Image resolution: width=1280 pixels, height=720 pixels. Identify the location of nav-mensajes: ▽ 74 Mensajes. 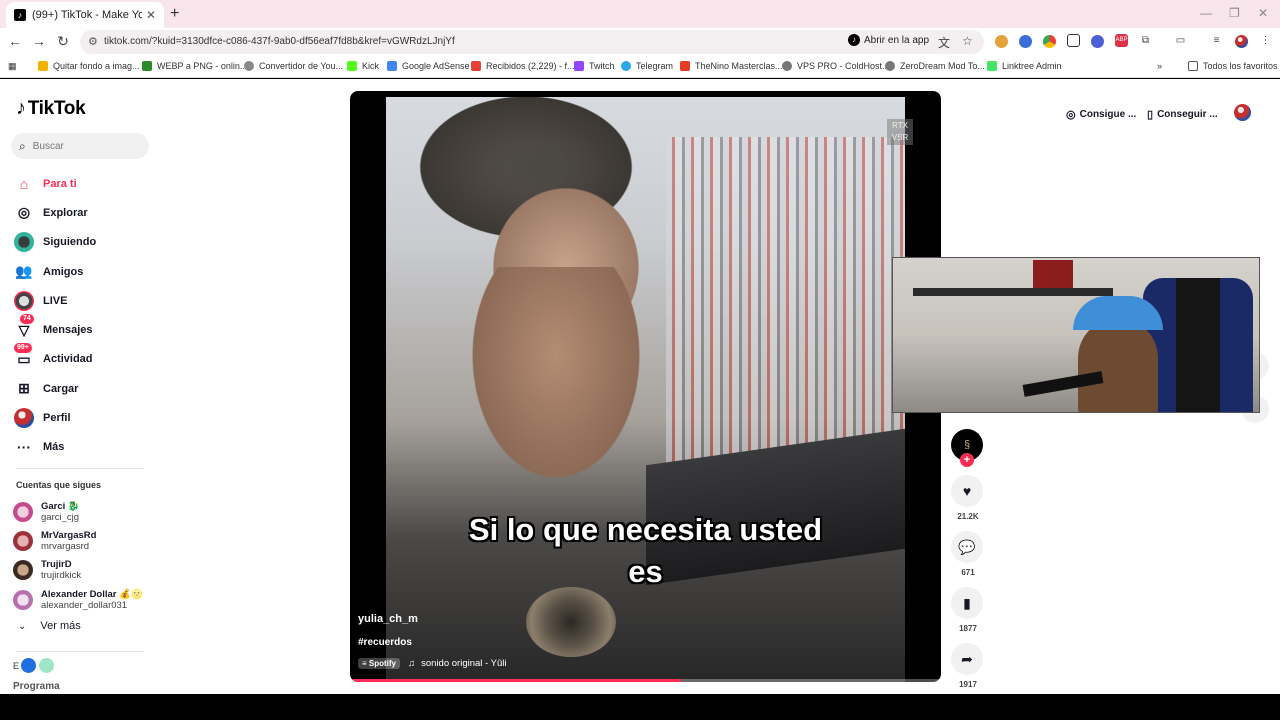
(84, 329).